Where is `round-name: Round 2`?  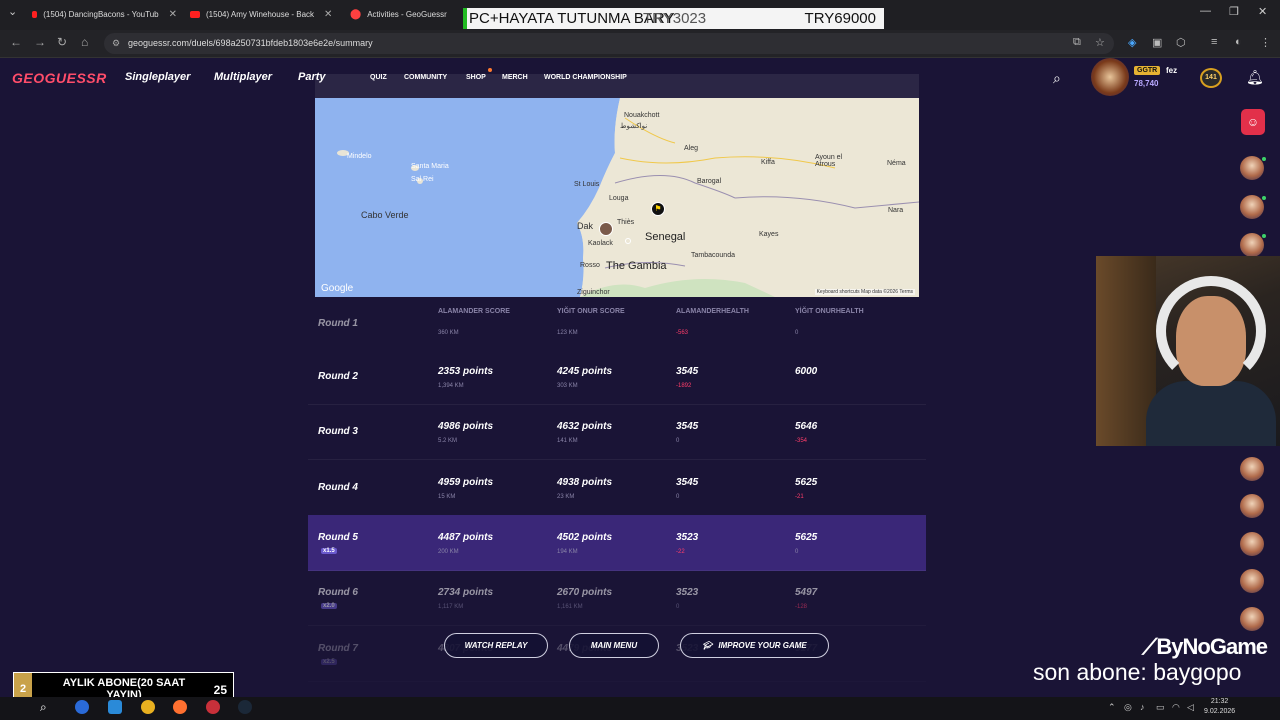
round-name: Round 2 is located at coordinates (338, 376).